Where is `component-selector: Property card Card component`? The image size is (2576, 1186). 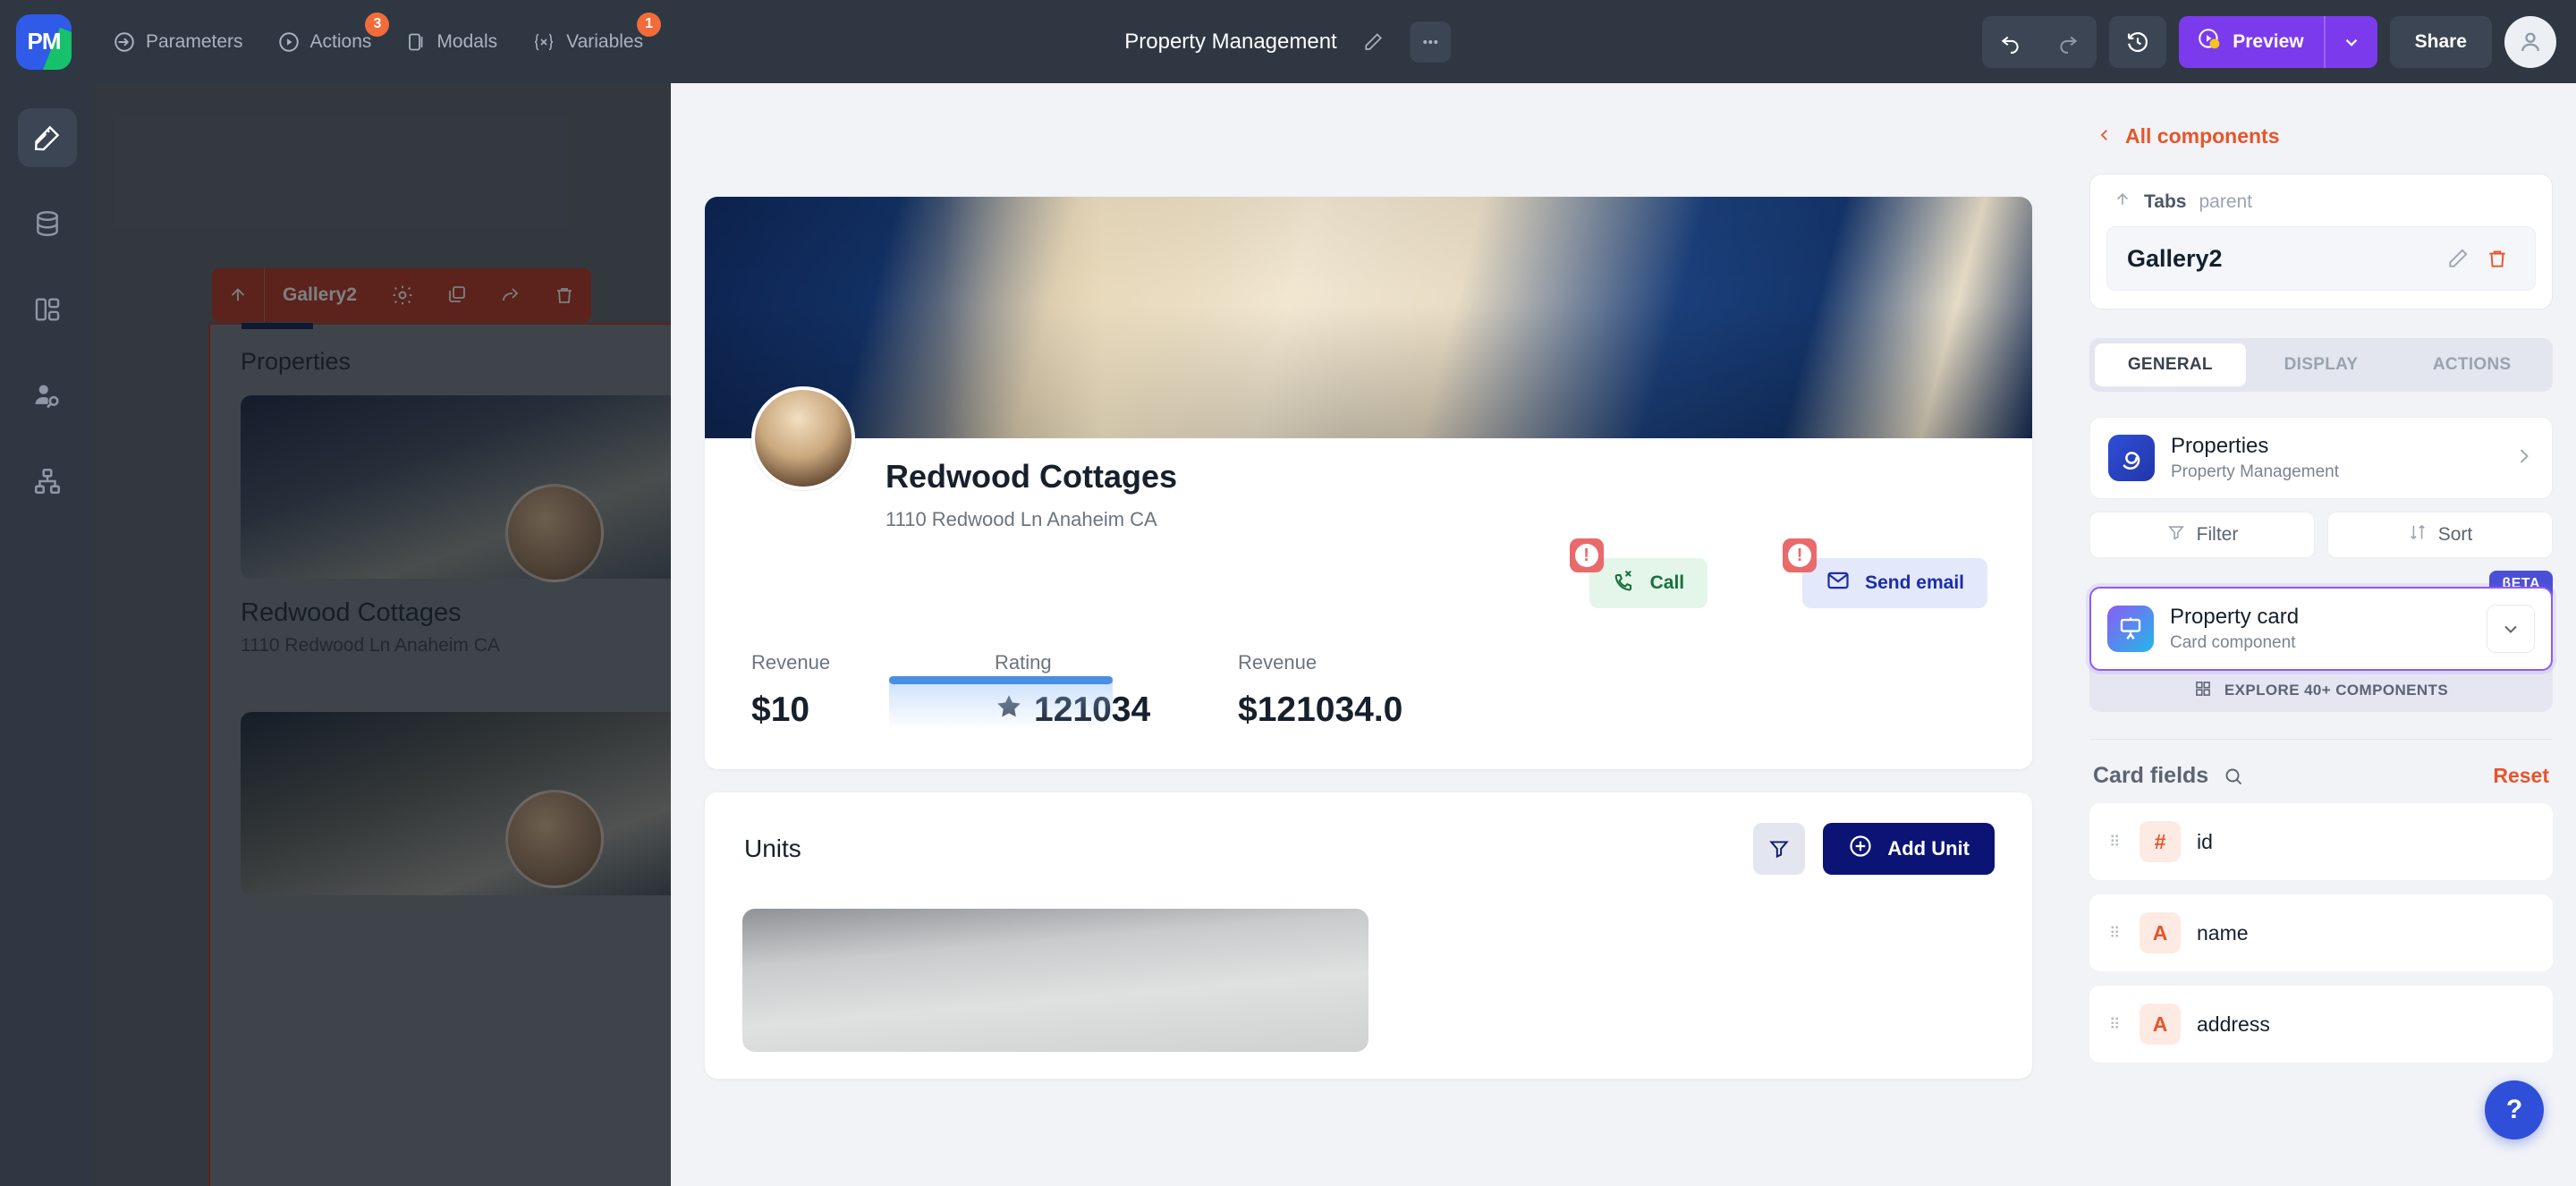
component-selector: Property card Card component is located at coordinates (2321, 629).